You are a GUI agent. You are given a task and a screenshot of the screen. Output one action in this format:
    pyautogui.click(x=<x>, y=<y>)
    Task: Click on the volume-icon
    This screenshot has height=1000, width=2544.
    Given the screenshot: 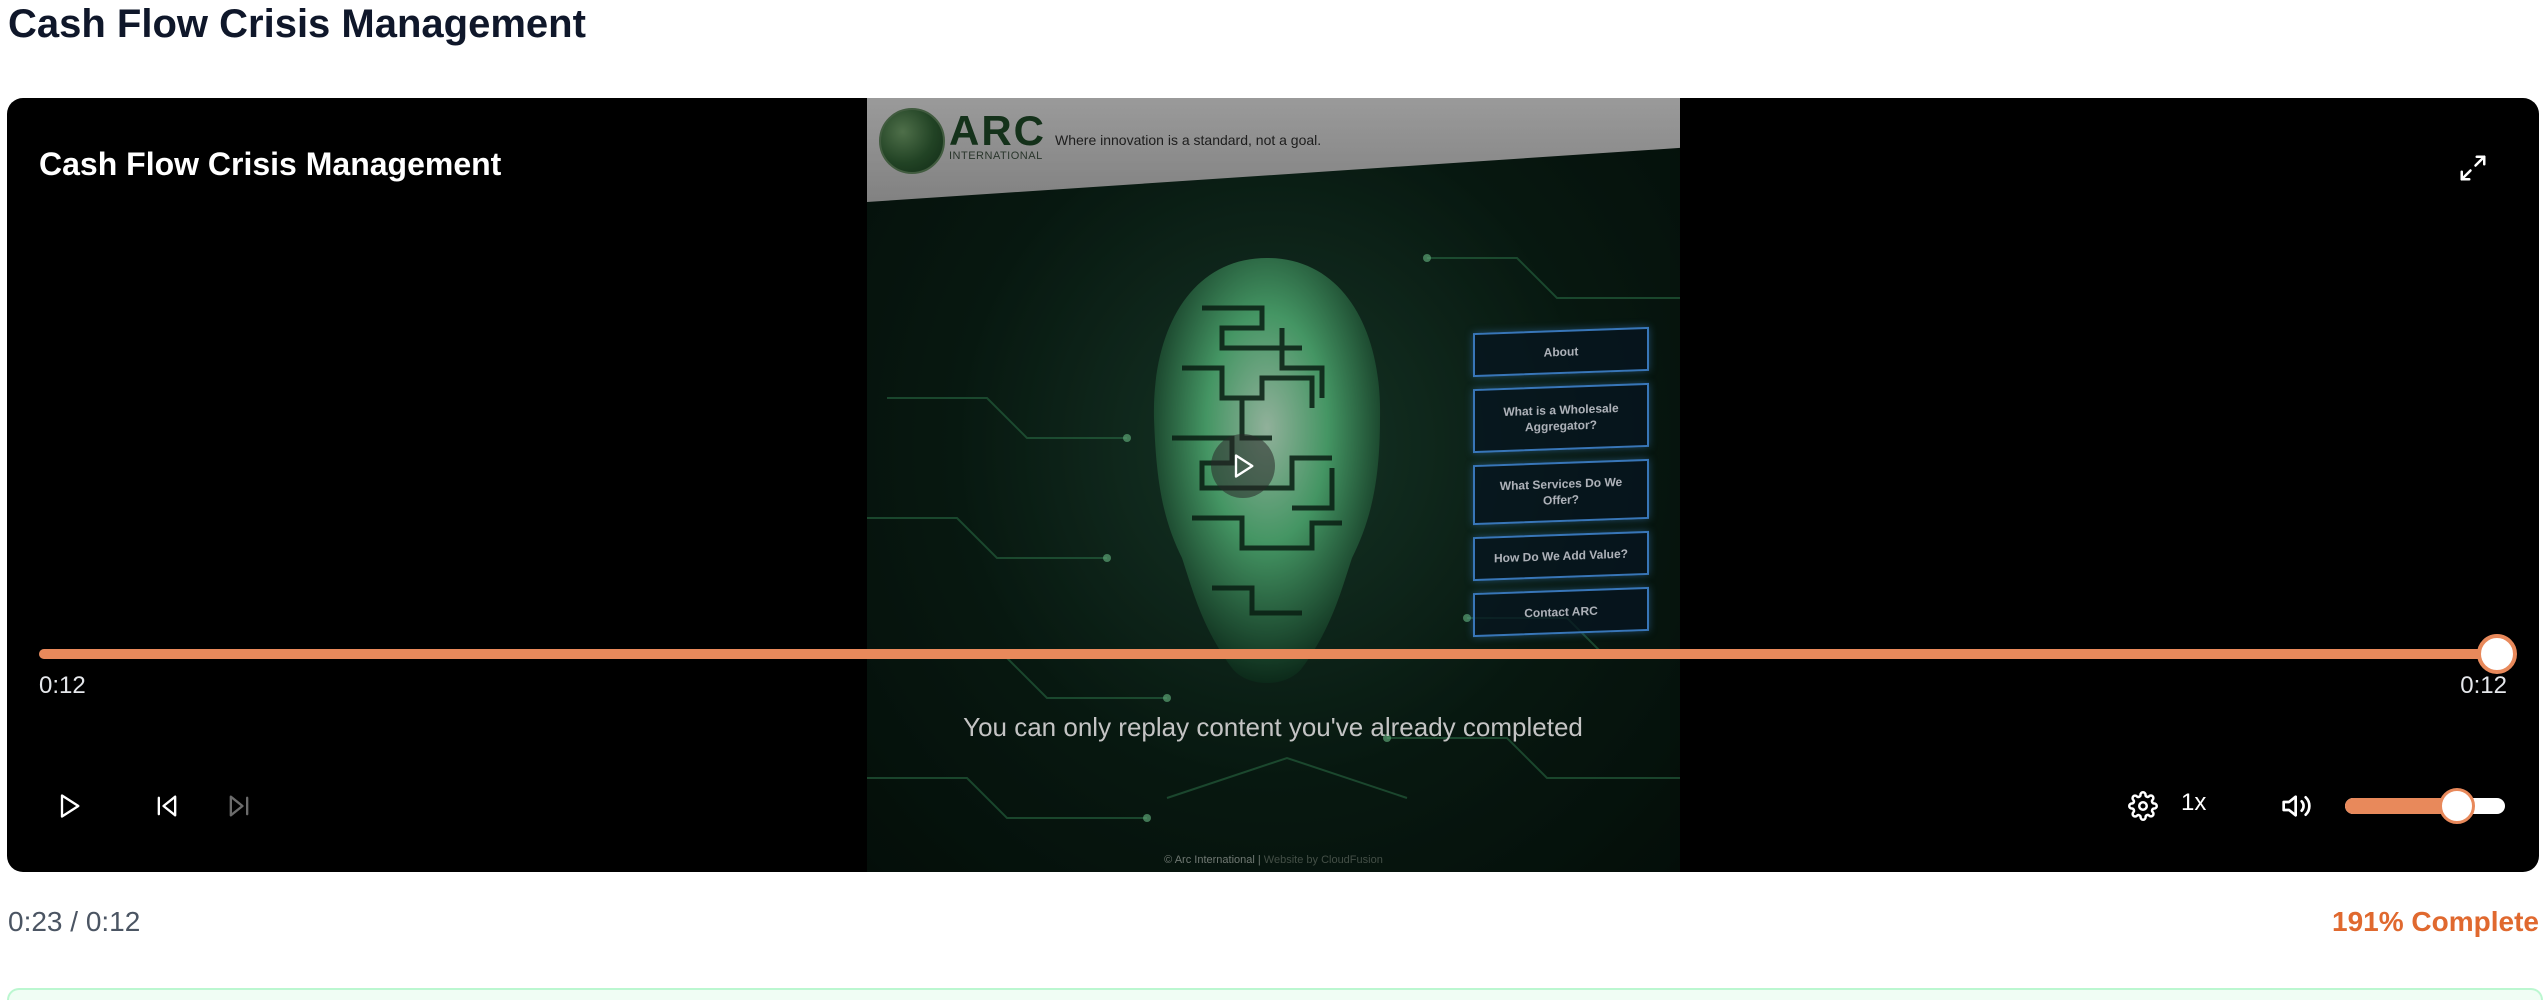 What is the action you would take?
    pyautogui.click(x=2296, y=806)
    